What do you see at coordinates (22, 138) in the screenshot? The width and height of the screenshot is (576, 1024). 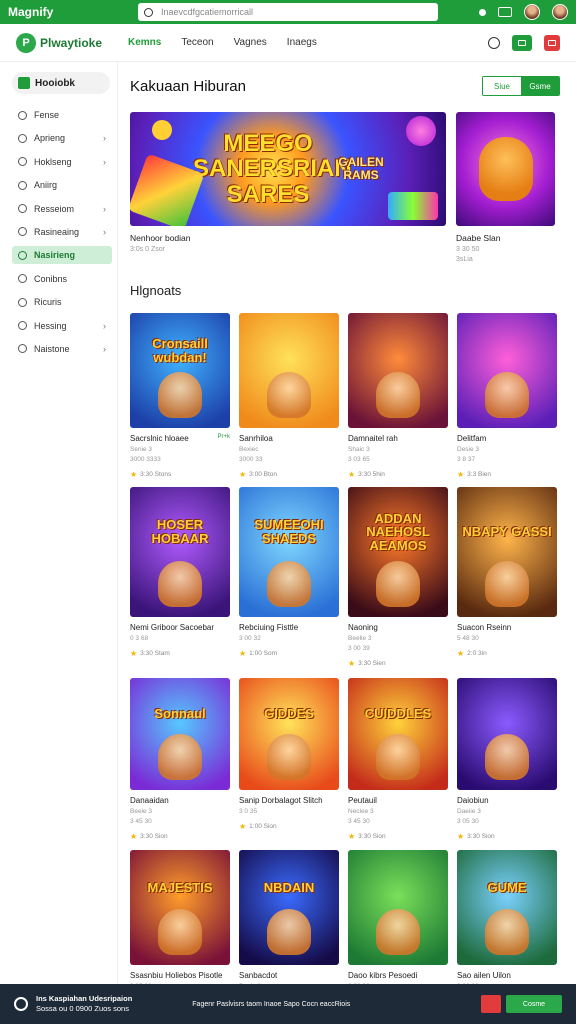 I see `refresh-icon` at bounding box center [22, 138].